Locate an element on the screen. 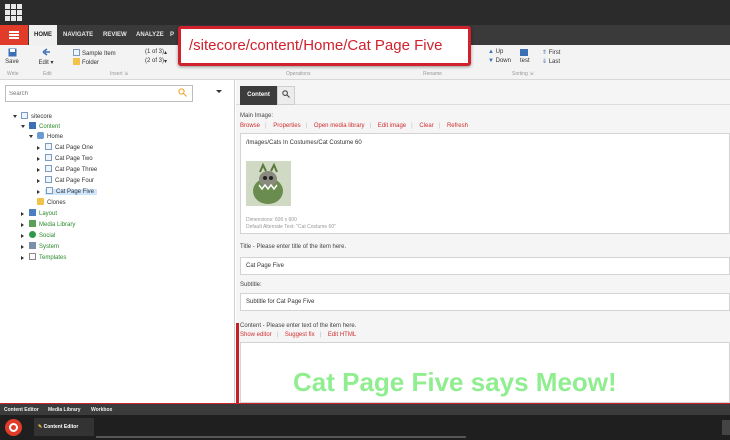 The width and height of the screenshot is (730, 440). tree-node-system: System is located at coordinates (40, 247).